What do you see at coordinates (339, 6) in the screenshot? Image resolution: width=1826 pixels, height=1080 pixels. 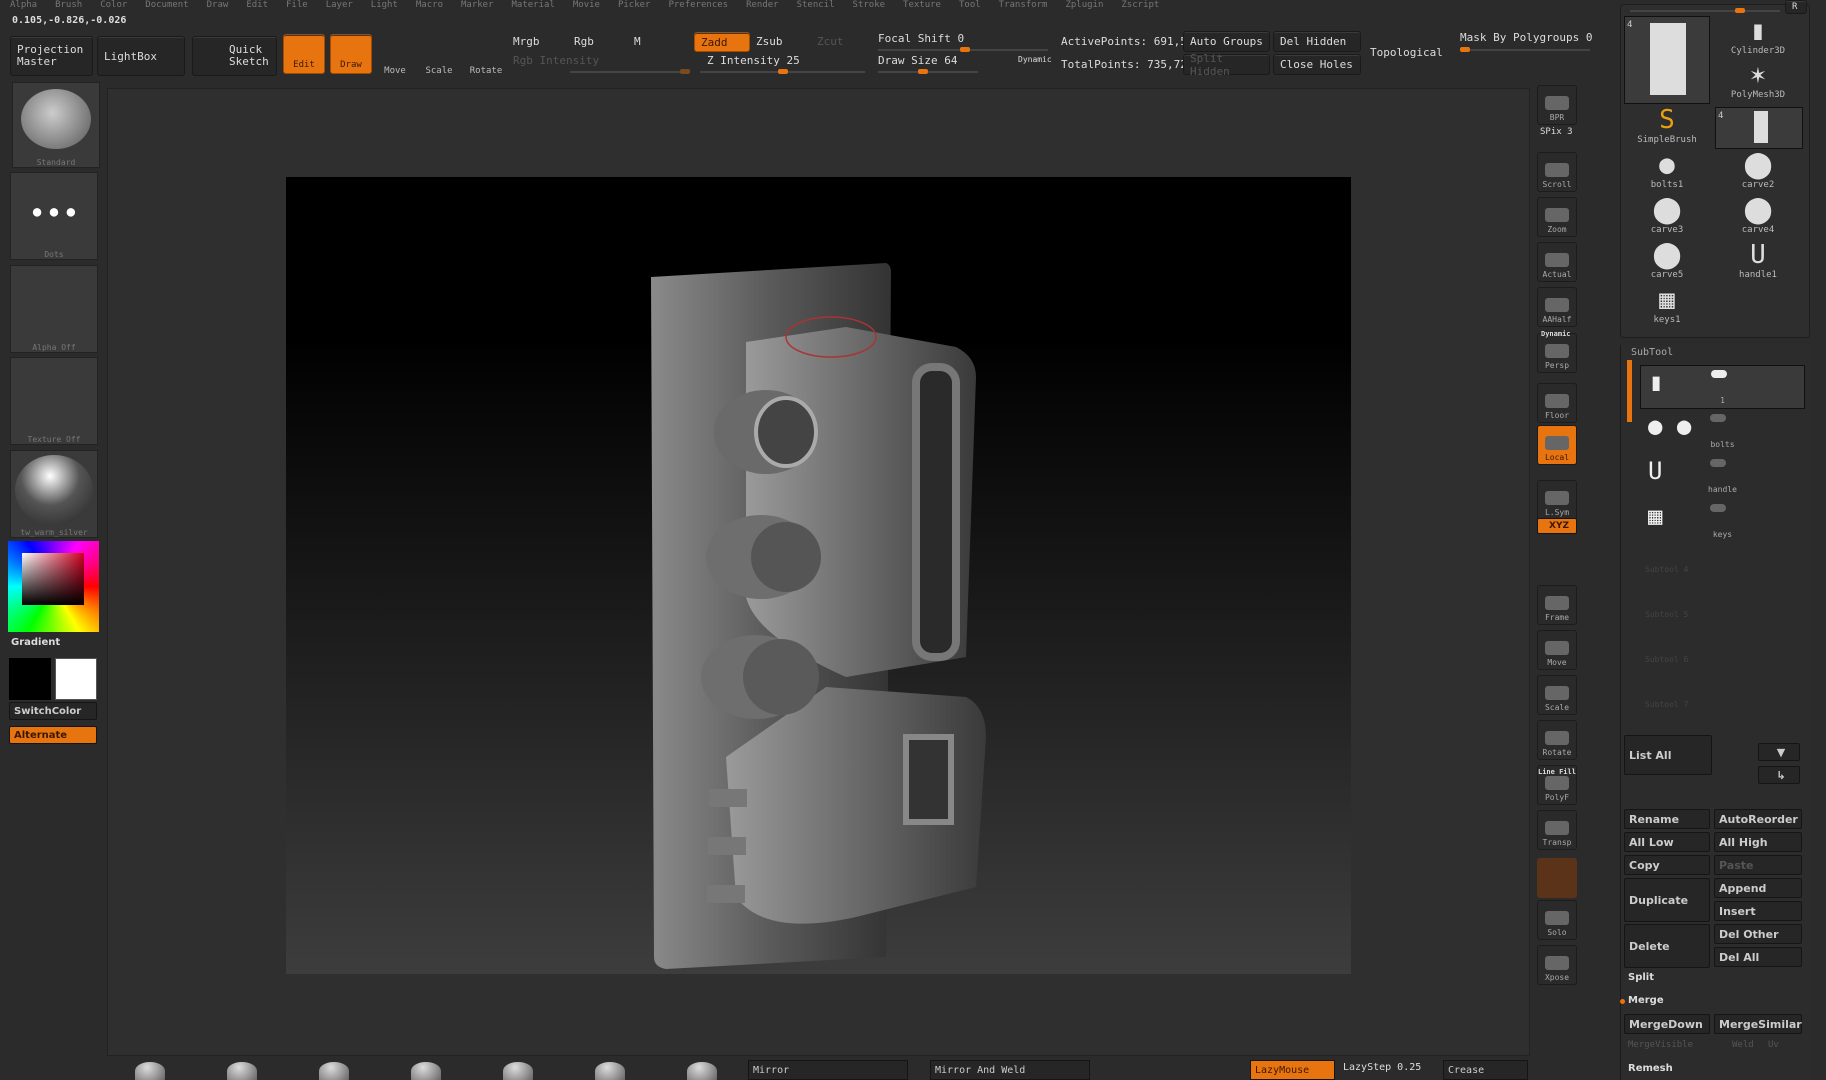 I see `menu-layer: Layer` at bounding box center [339, 6].